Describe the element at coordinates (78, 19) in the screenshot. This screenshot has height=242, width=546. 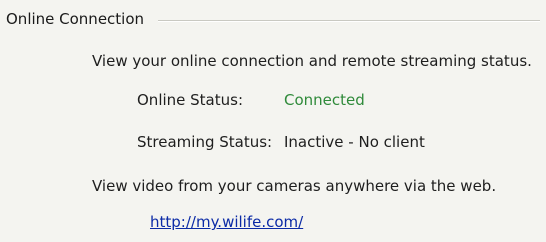
I see `group-title: Online Connection` at that location.